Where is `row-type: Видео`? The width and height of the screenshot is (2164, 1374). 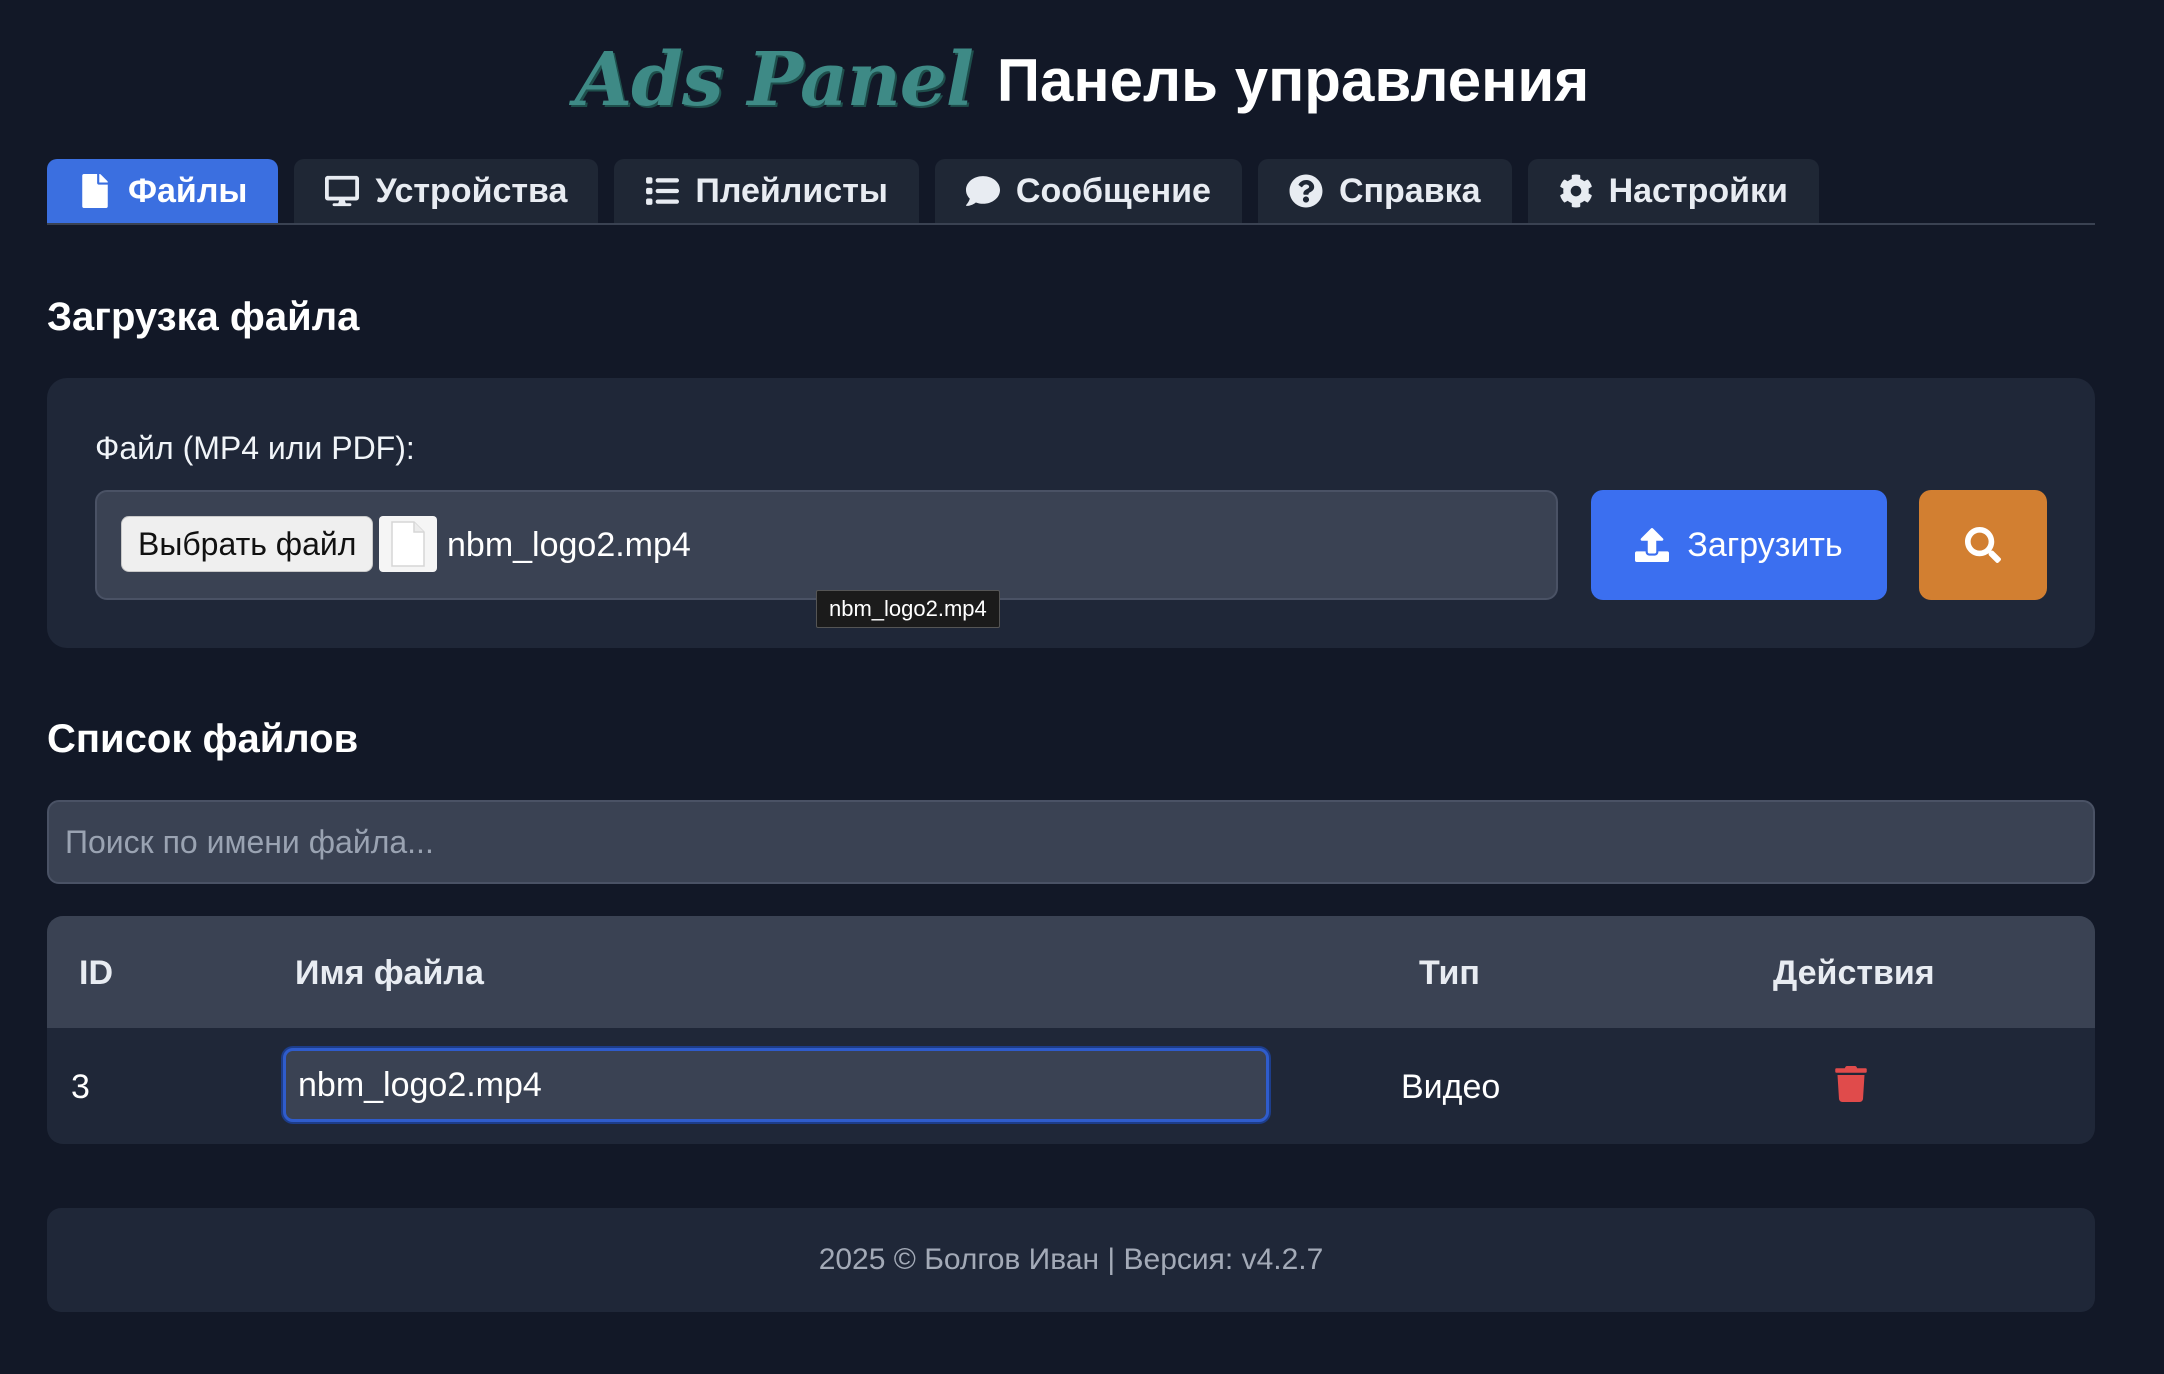
row-type: Видео is located at coordinates (1451, 1087).